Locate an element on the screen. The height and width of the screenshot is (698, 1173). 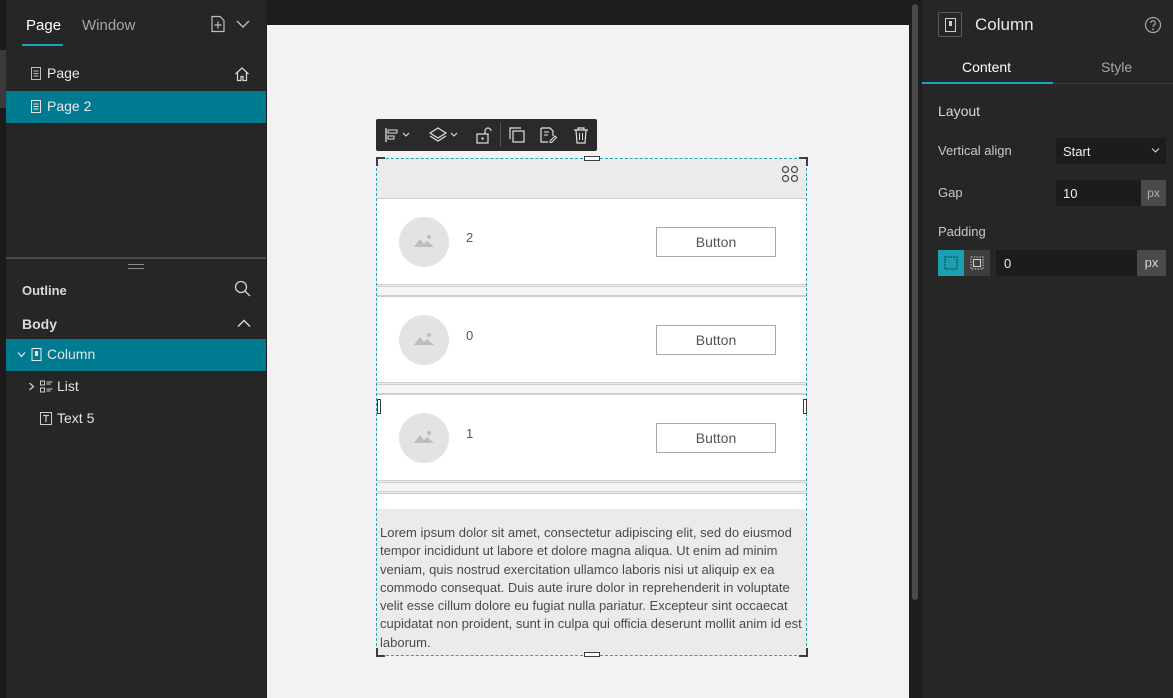
page-list-item-label: Page 2 is located at coordinates (69, 106).